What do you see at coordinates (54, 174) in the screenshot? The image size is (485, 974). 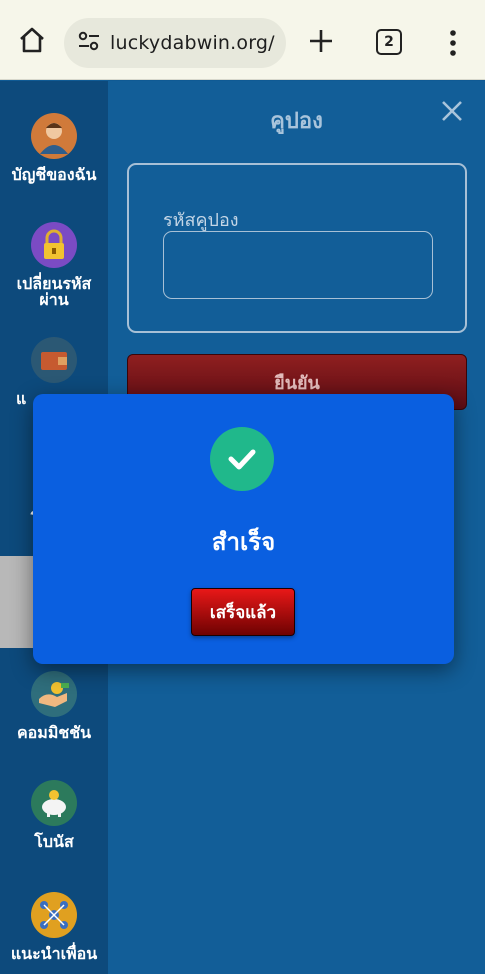 I see `sidebar-item-label: บัญชีของฉัน` at bounding box center [54, 174].